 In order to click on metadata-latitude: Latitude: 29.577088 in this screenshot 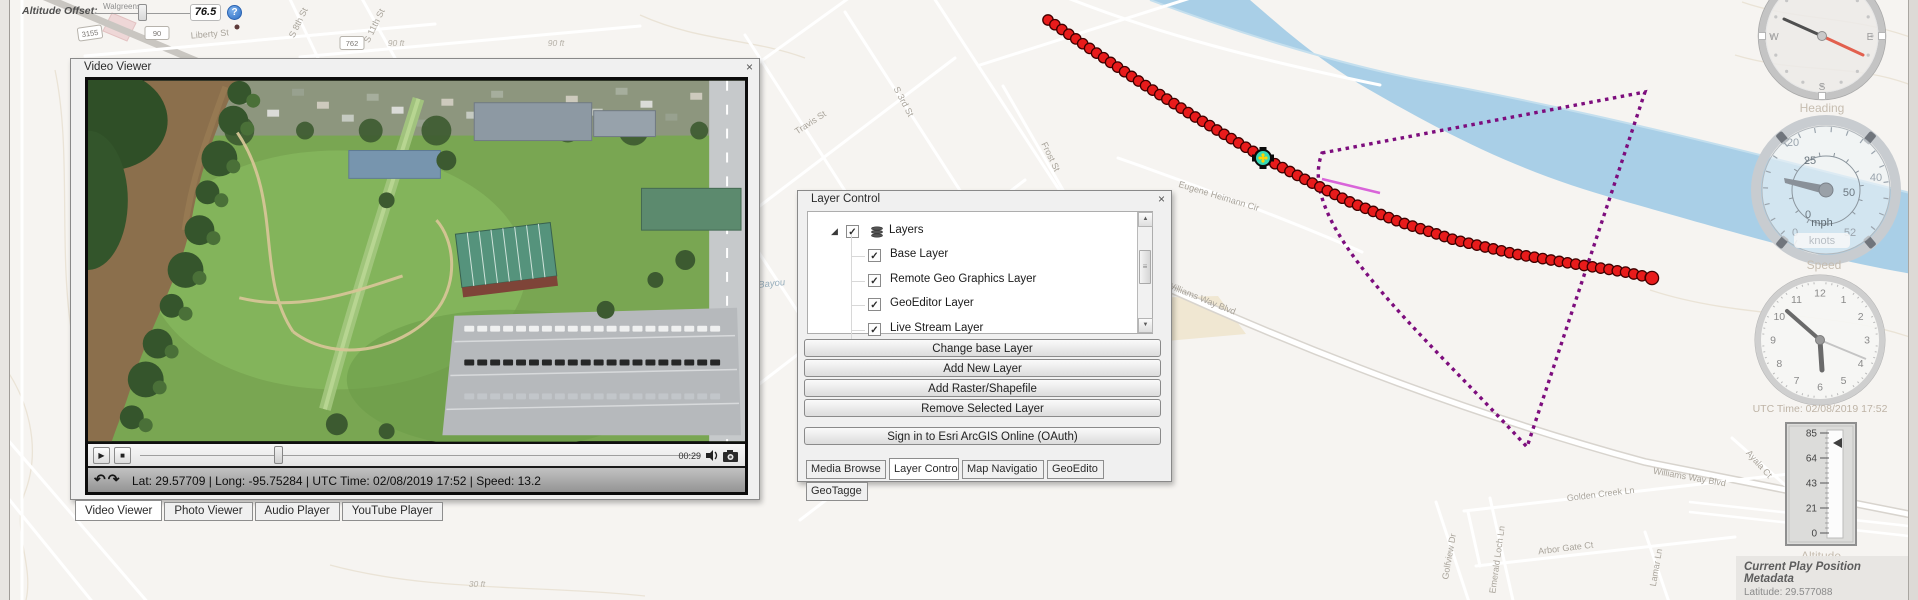, I will do `click(1788, 592)`.